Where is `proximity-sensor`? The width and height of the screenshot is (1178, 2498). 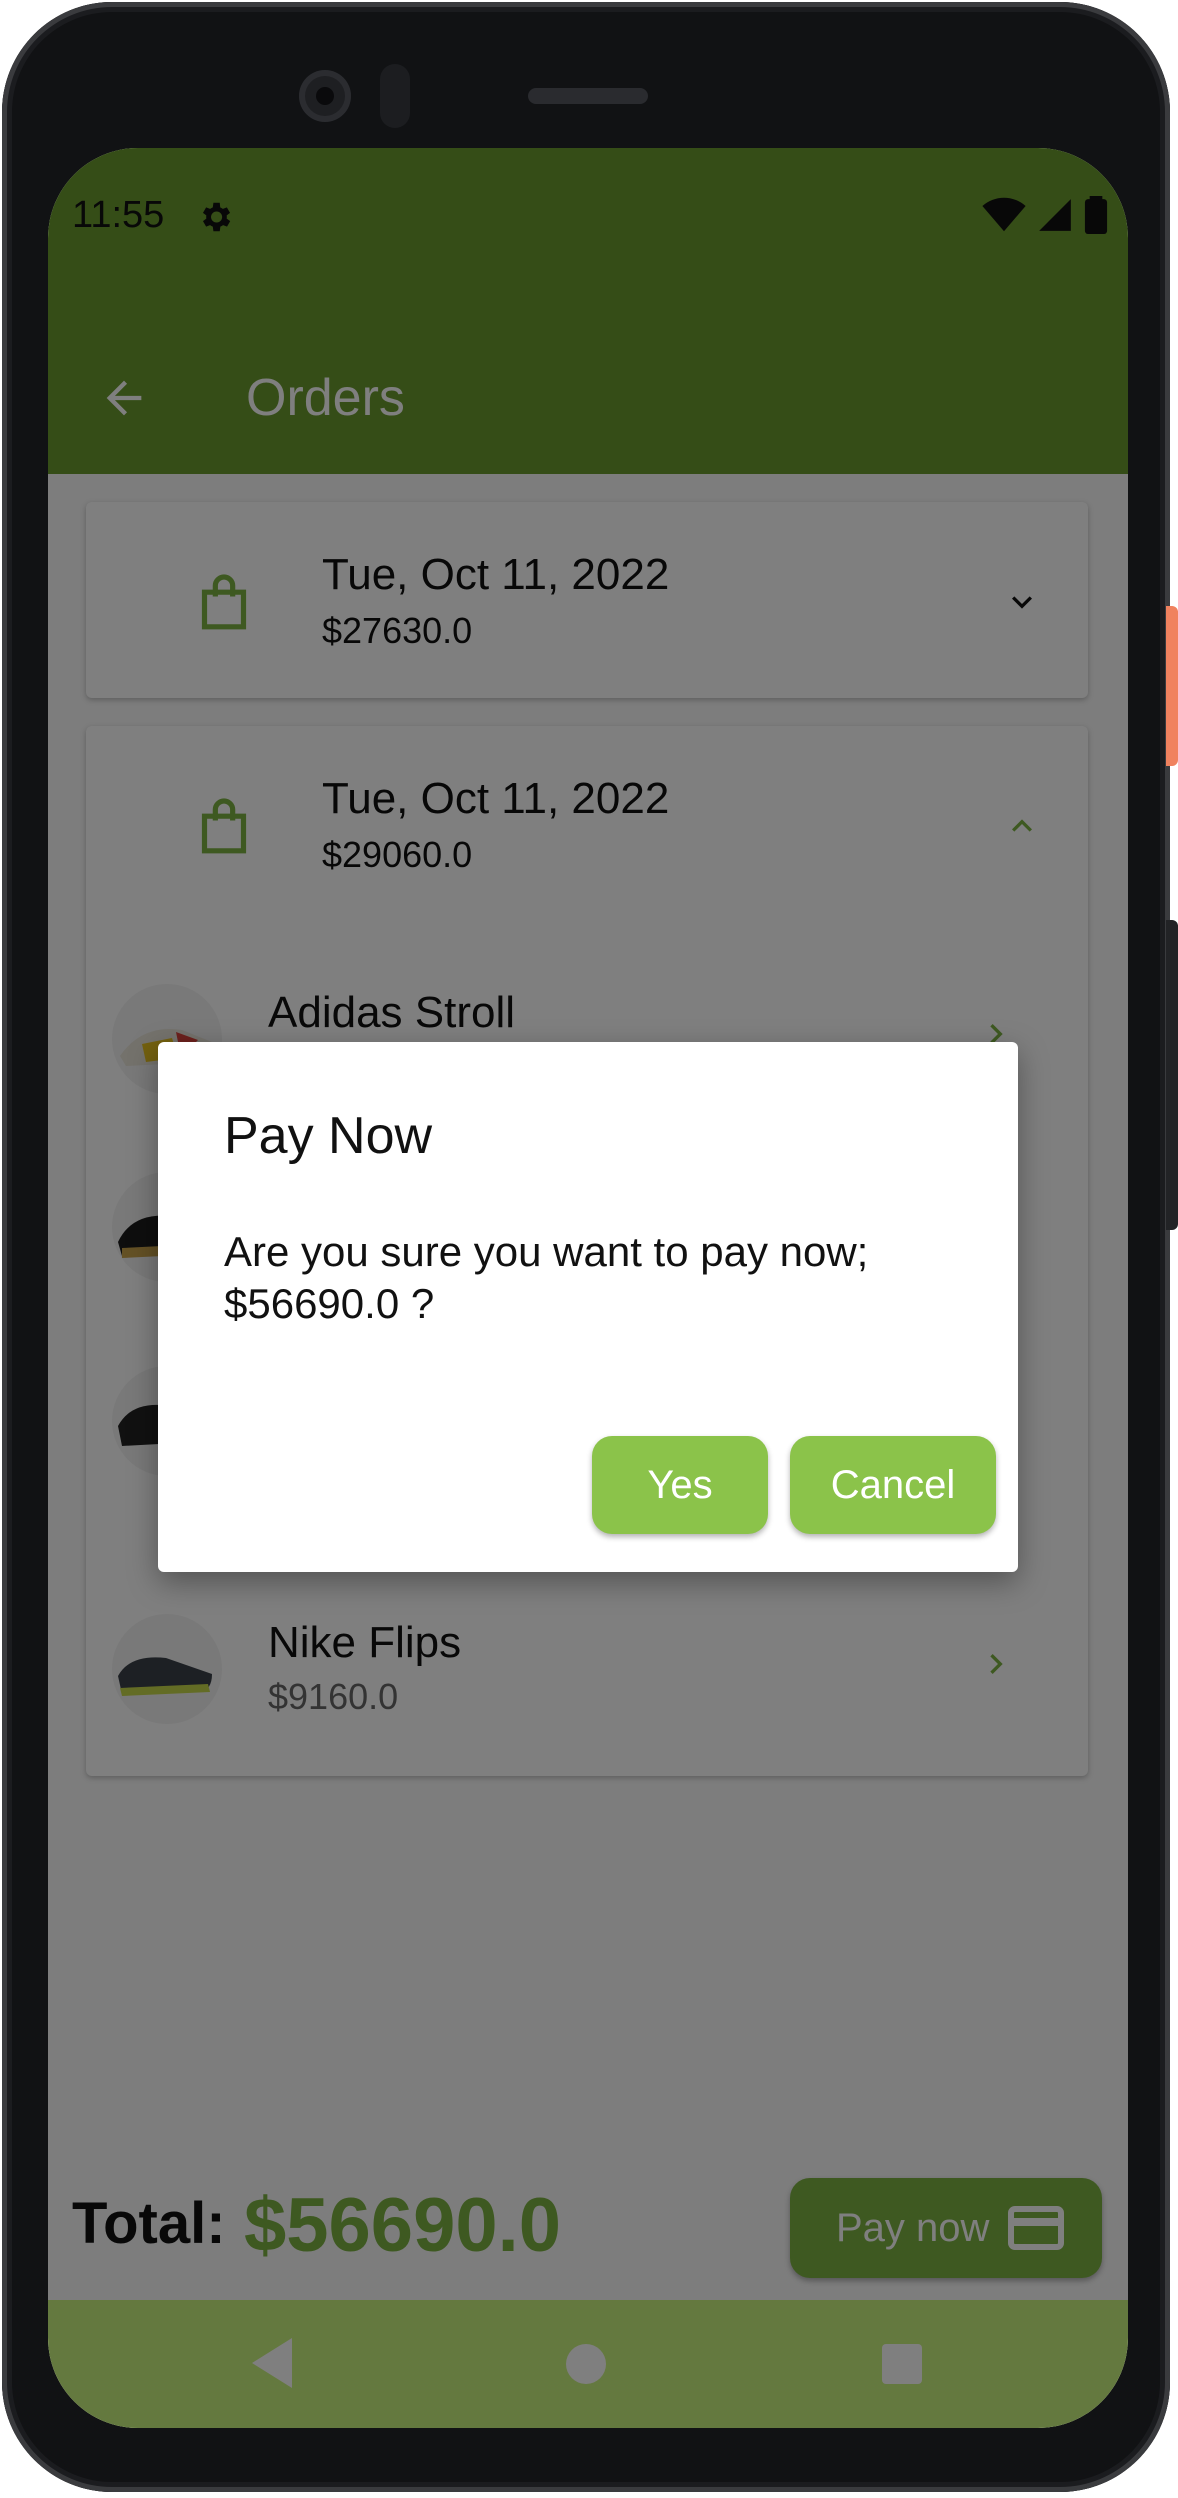 proximity-sensor is located at coordinates (395, 96).